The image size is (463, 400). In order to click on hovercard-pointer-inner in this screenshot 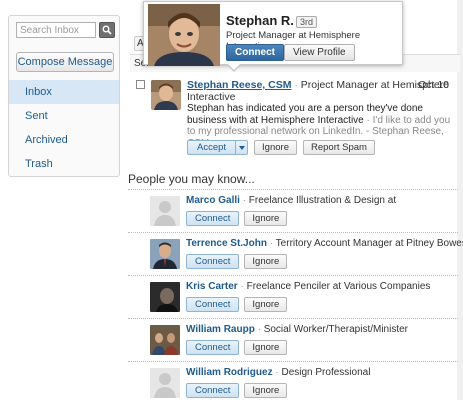, I will do `click(234, 67)`.